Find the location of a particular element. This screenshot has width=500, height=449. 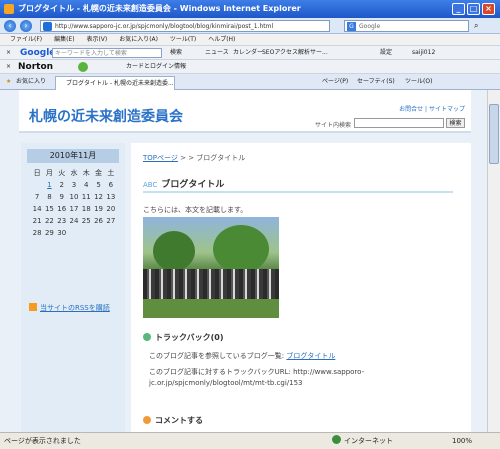

calendar-day: 28 is located at coordinates (37, 233).